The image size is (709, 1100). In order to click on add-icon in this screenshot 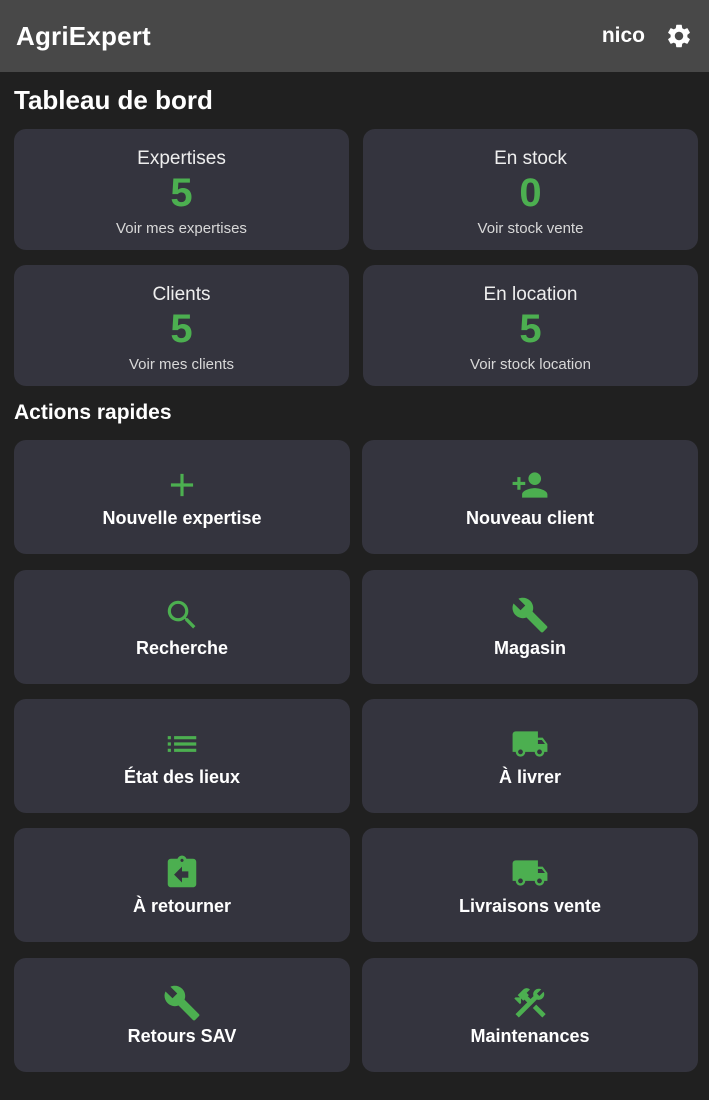, I will do `click(182, 485)`.